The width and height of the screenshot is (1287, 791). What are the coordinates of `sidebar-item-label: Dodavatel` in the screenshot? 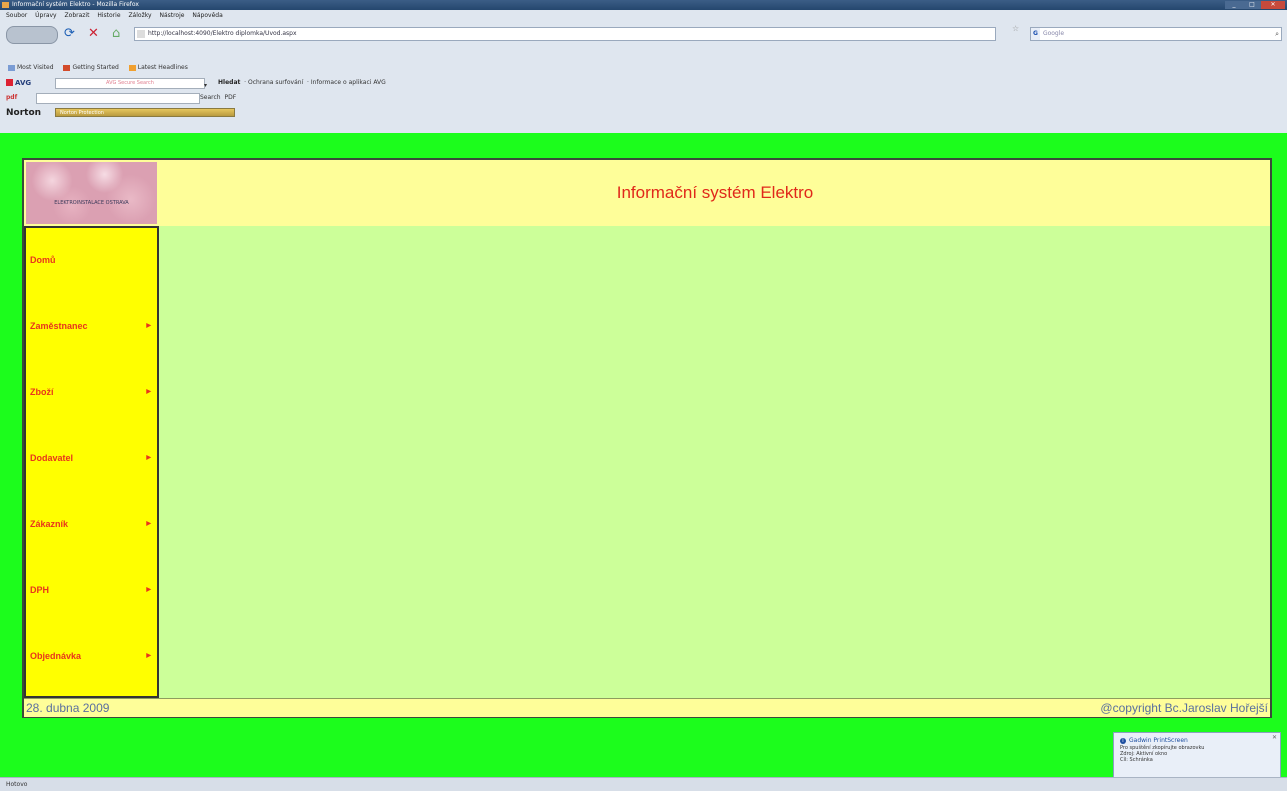 It's located at (52, 458).